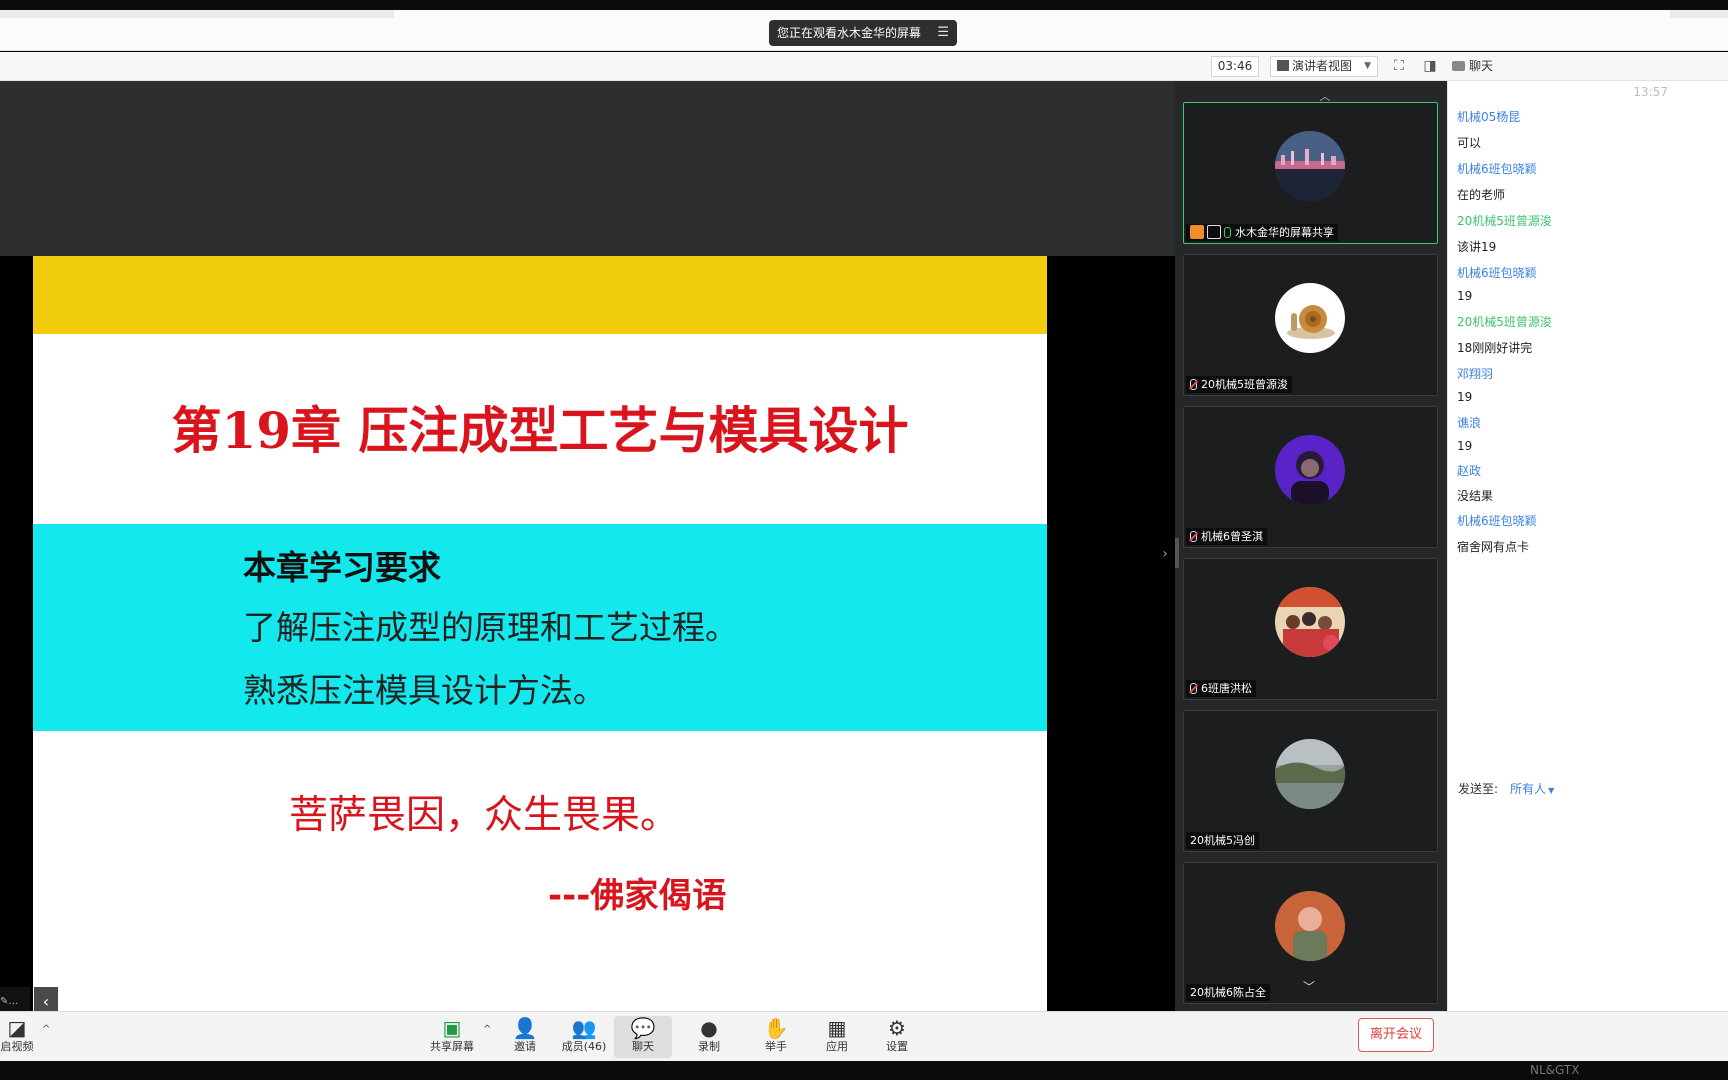  Describe the element at coordinates (776, 1028) in the screenshot. I see `hand-icon: ✋` at that location.